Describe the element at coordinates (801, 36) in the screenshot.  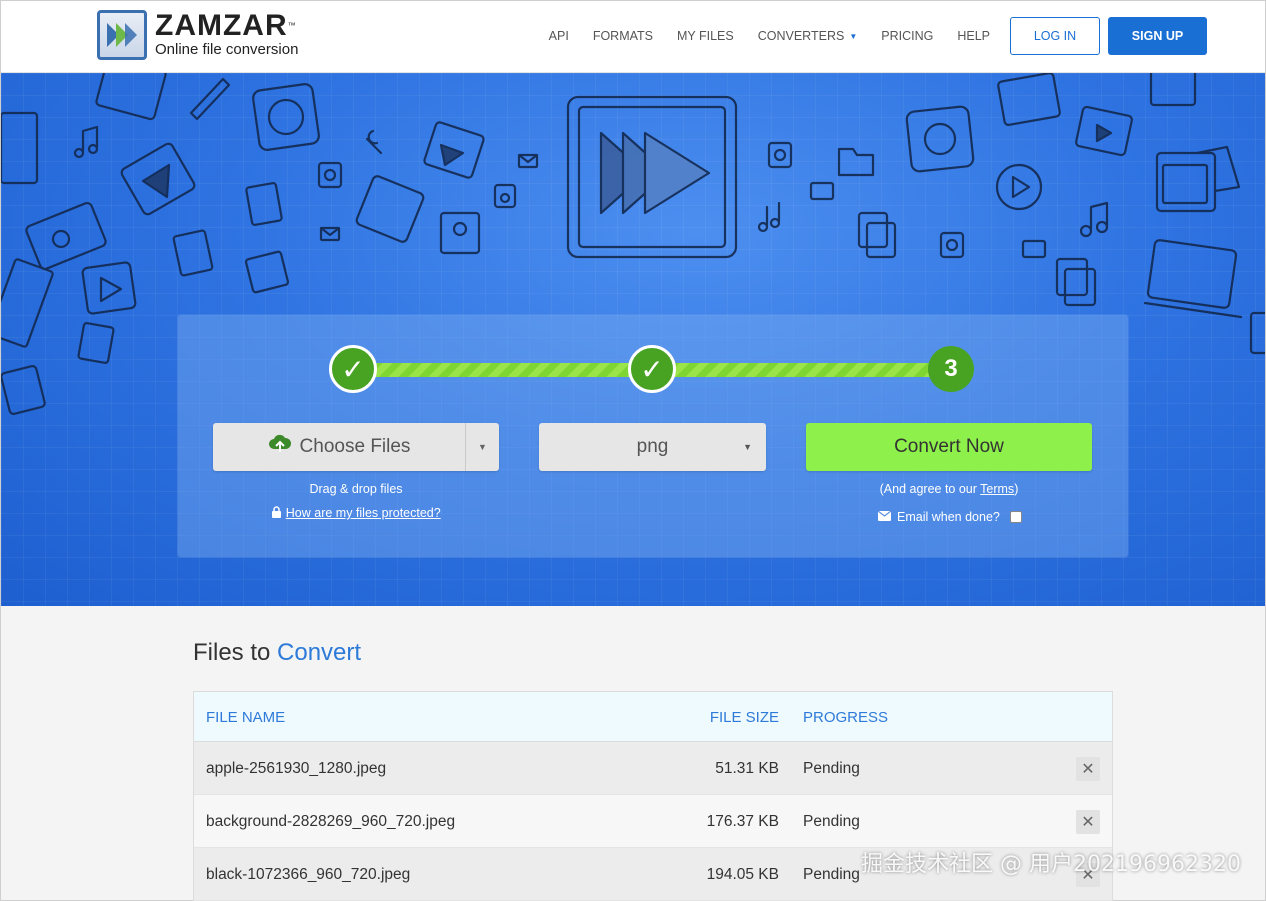
I see `nav-converters-label: CONVERTERS` at that location.